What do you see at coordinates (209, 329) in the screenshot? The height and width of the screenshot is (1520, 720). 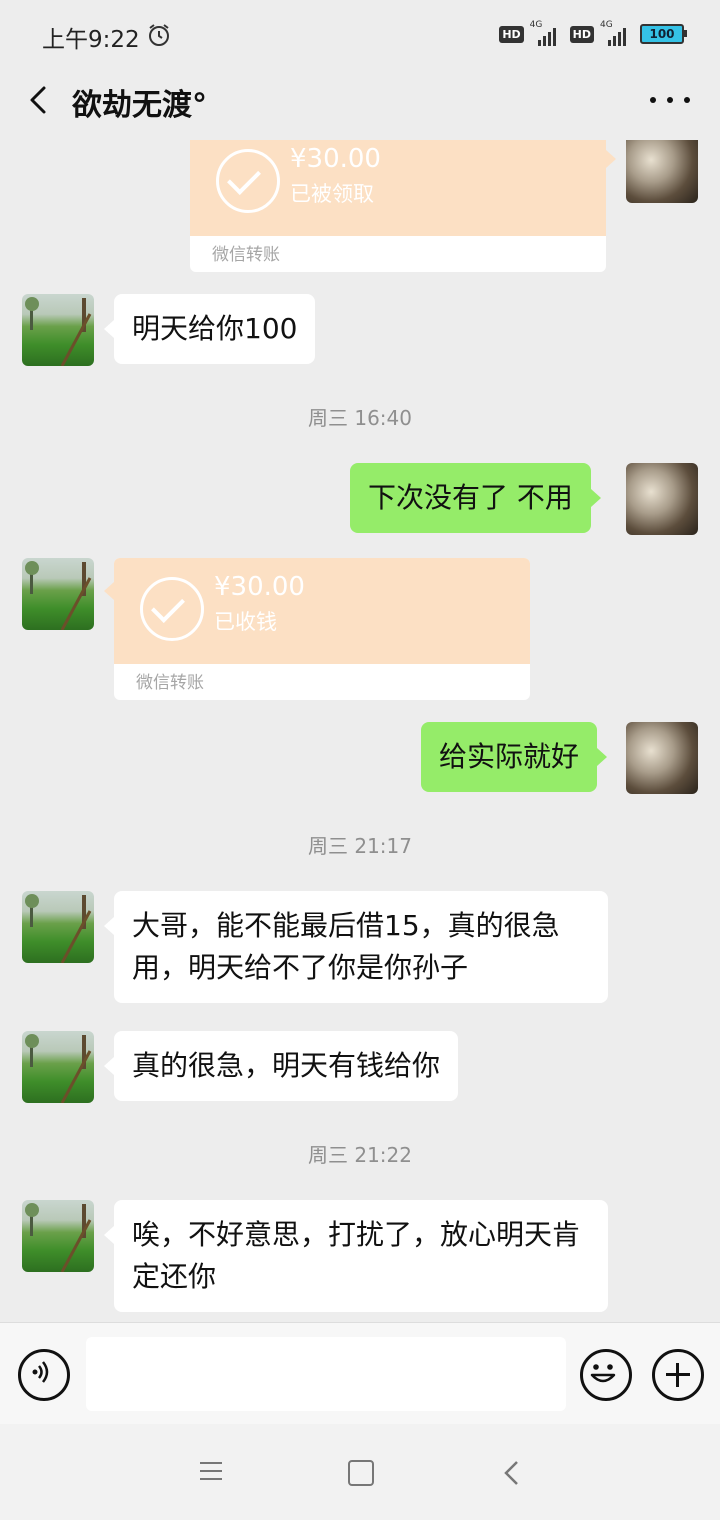 I see `message-bubble: 明天给你100` at bounding box center [209, 329].